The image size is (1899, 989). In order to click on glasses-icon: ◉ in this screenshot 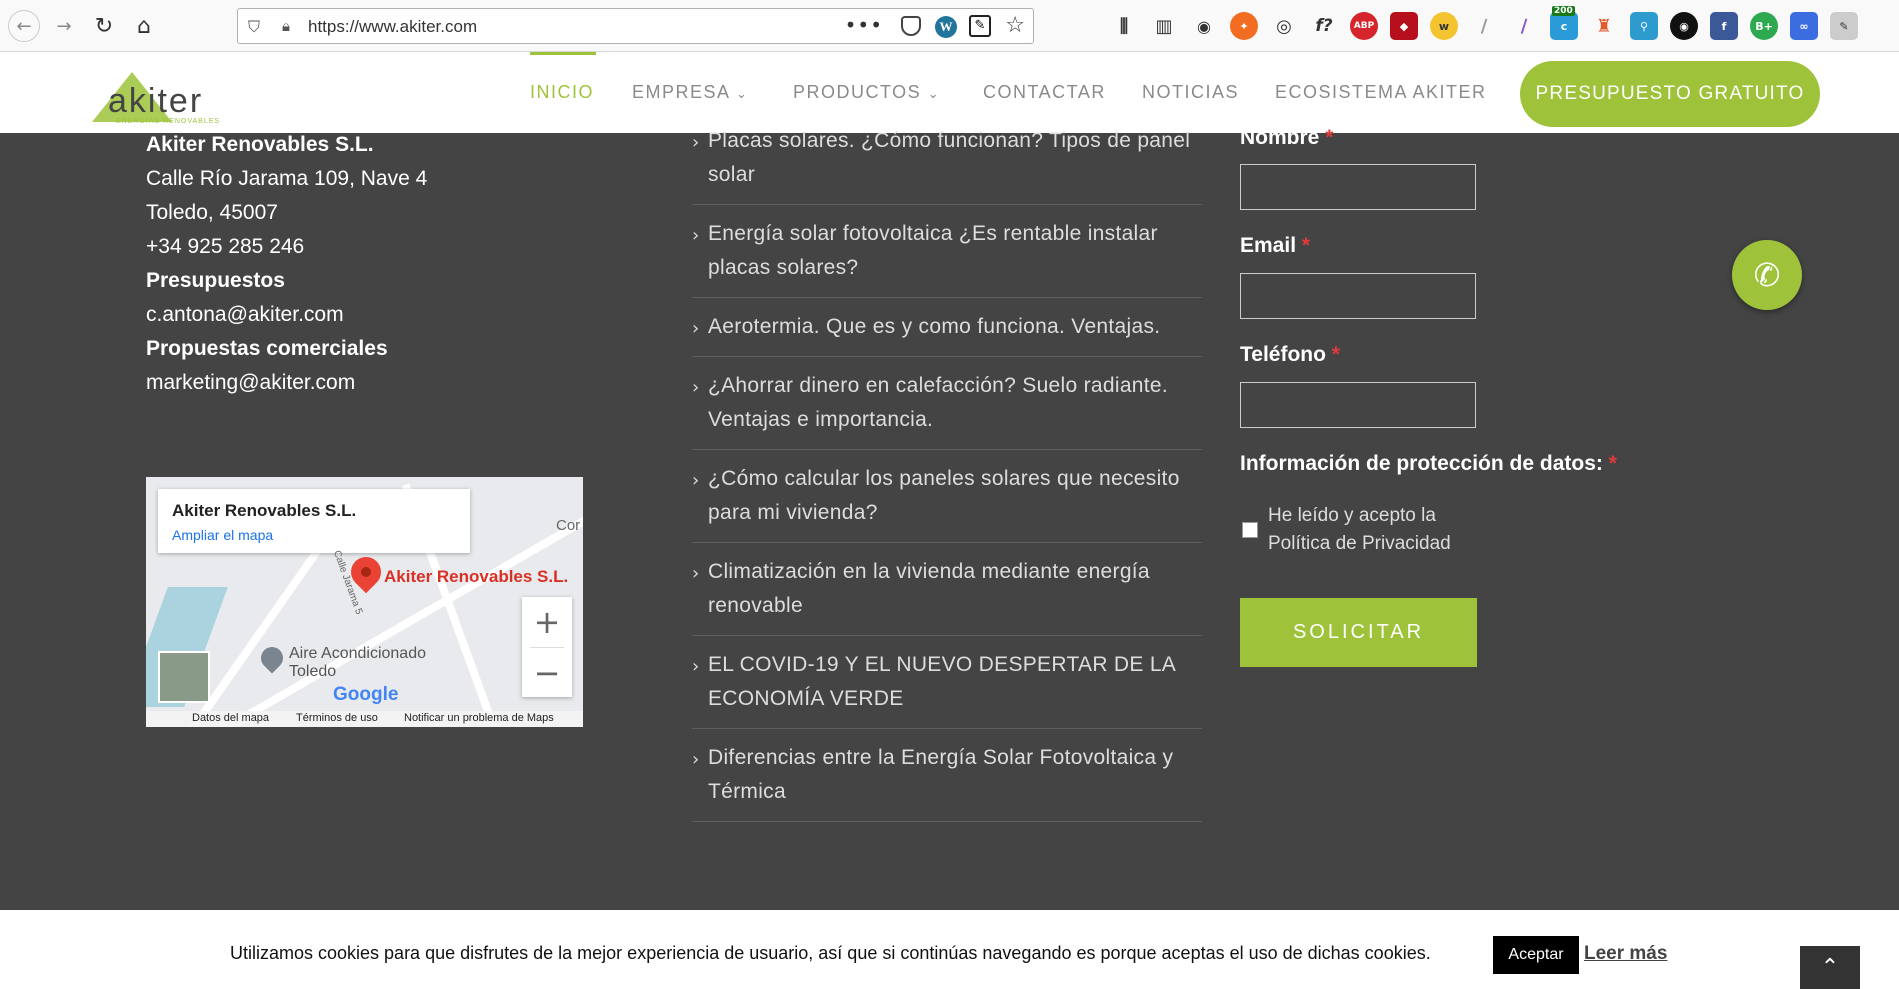, I will do `click(1204, 26)`.